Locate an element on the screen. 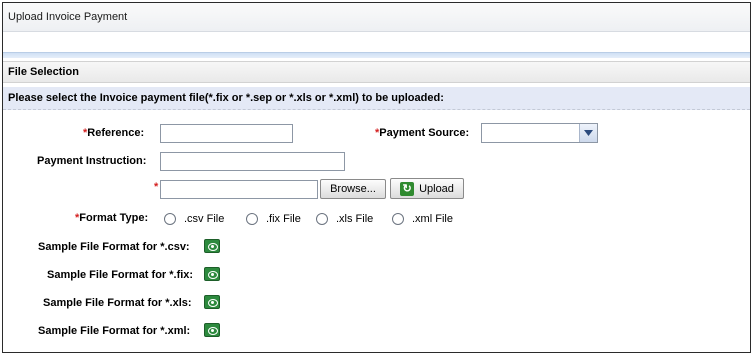 This screenshot has width=754, height=356. format-xml-radio is located at coordinates (398, 219).